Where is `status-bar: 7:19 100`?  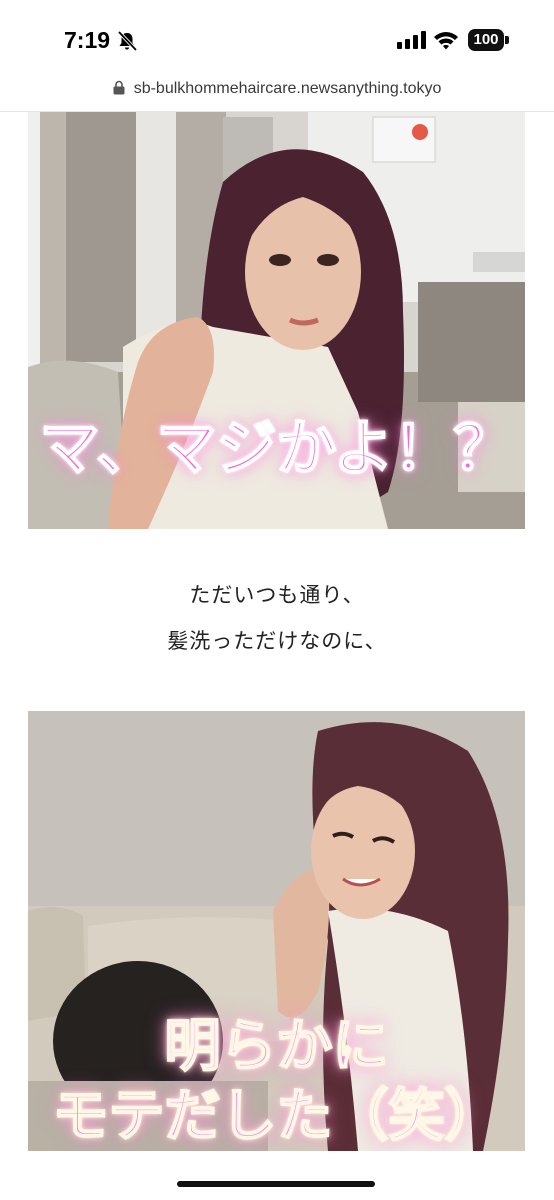
status-bar: 7:19 100 is located at coordinates (277, 38).